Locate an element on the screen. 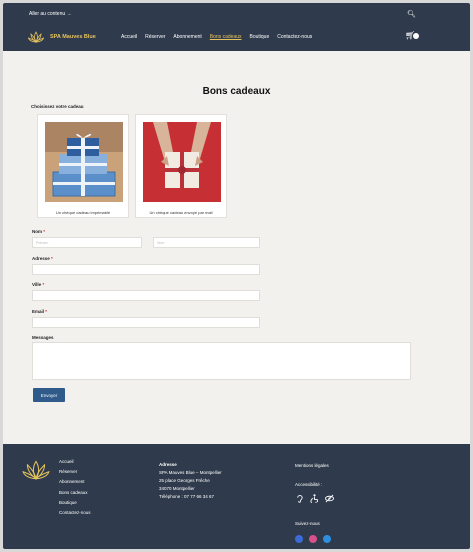 This screenshot has height=552, width=473. footer-link-boutique: Boutique is located at coordinates (75, 503).